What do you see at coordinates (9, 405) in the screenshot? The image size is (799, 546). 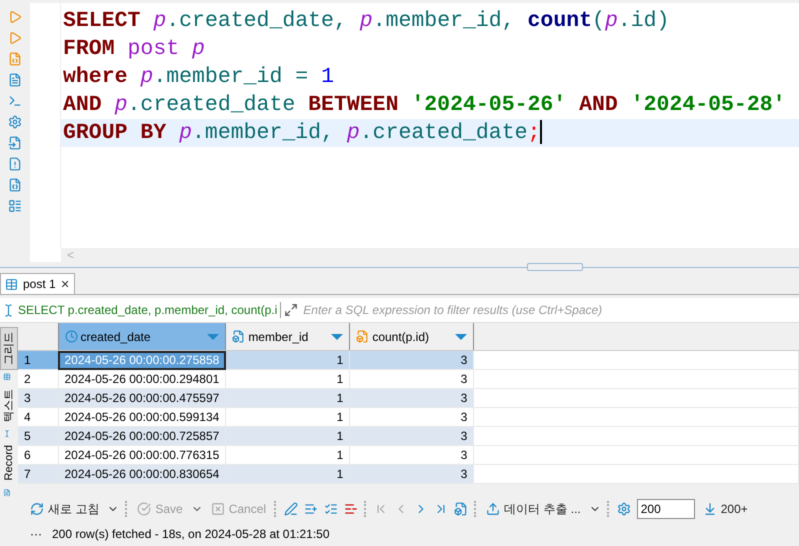 I see `view-tab: 텍스트` at bounding box center [9, 405].